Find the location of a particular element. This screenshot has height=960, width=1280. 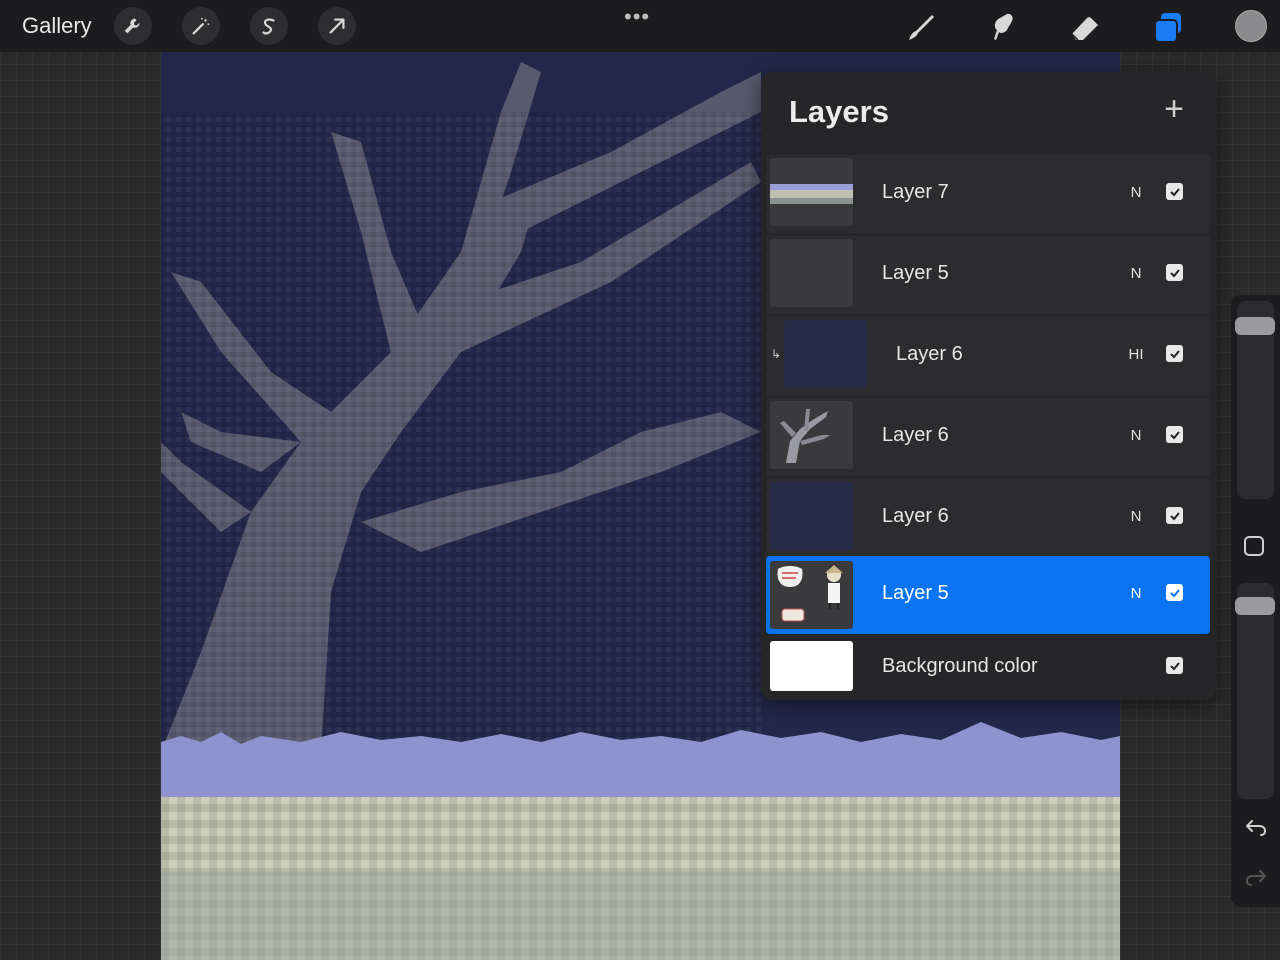

opacity-slider is located at coordinates (1255, 691).